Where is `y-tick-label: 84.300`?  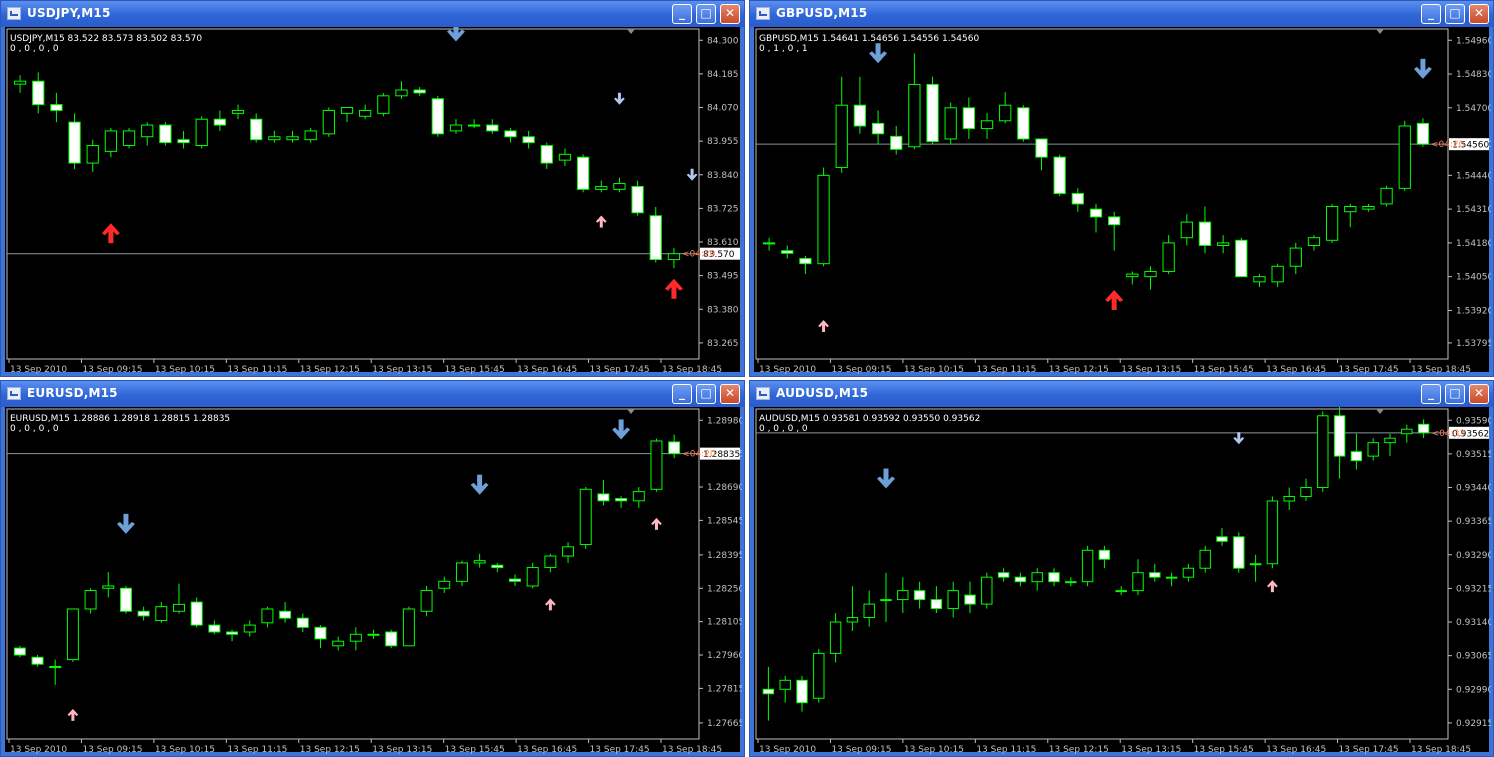
y-tick-label: 84.300 is located at coordinates (723, 41).